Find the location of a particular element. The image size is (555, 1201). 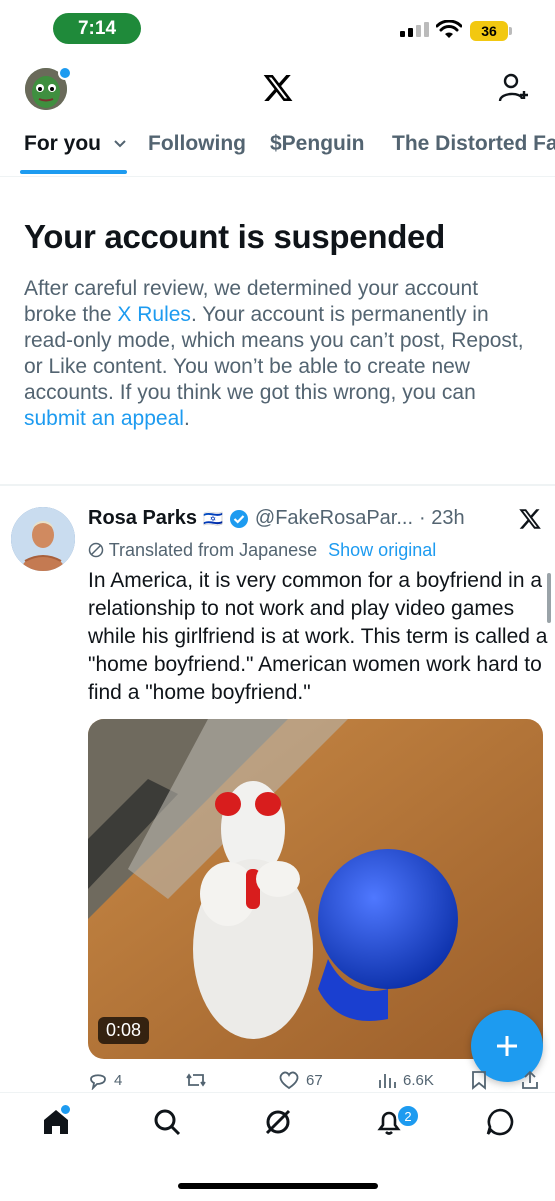

submit-appeal-link: submit an appeal is located at coordinates (104, 418).